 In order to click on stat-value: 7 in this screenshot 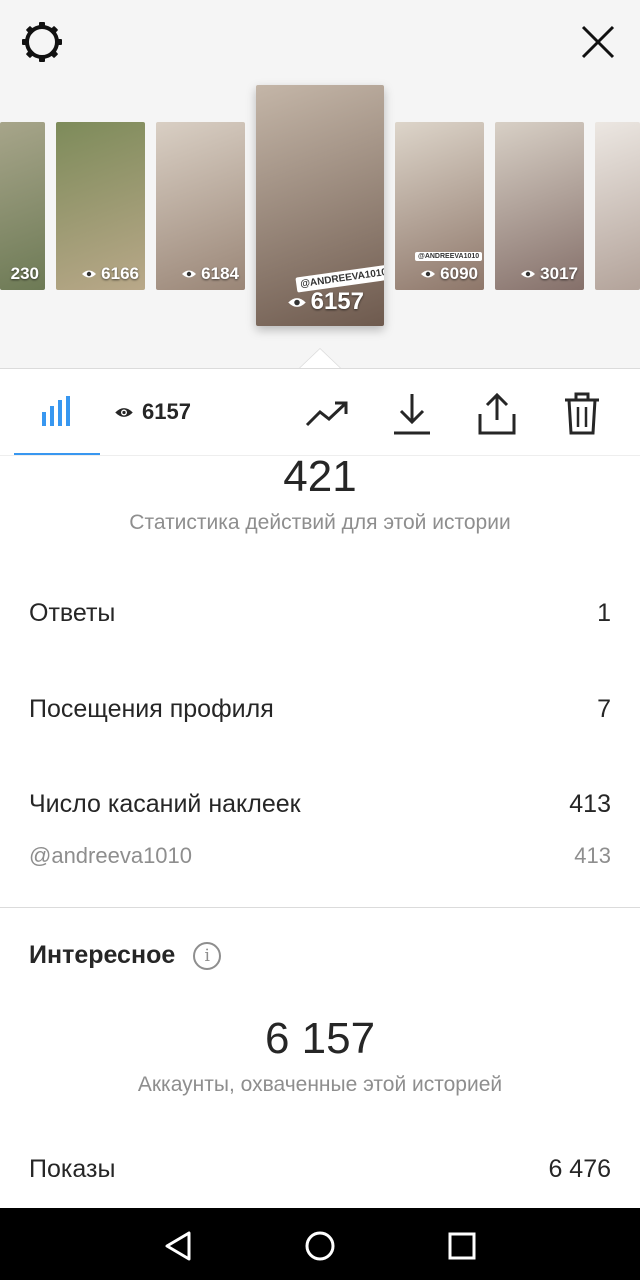, I will do `click(604, 709)`.